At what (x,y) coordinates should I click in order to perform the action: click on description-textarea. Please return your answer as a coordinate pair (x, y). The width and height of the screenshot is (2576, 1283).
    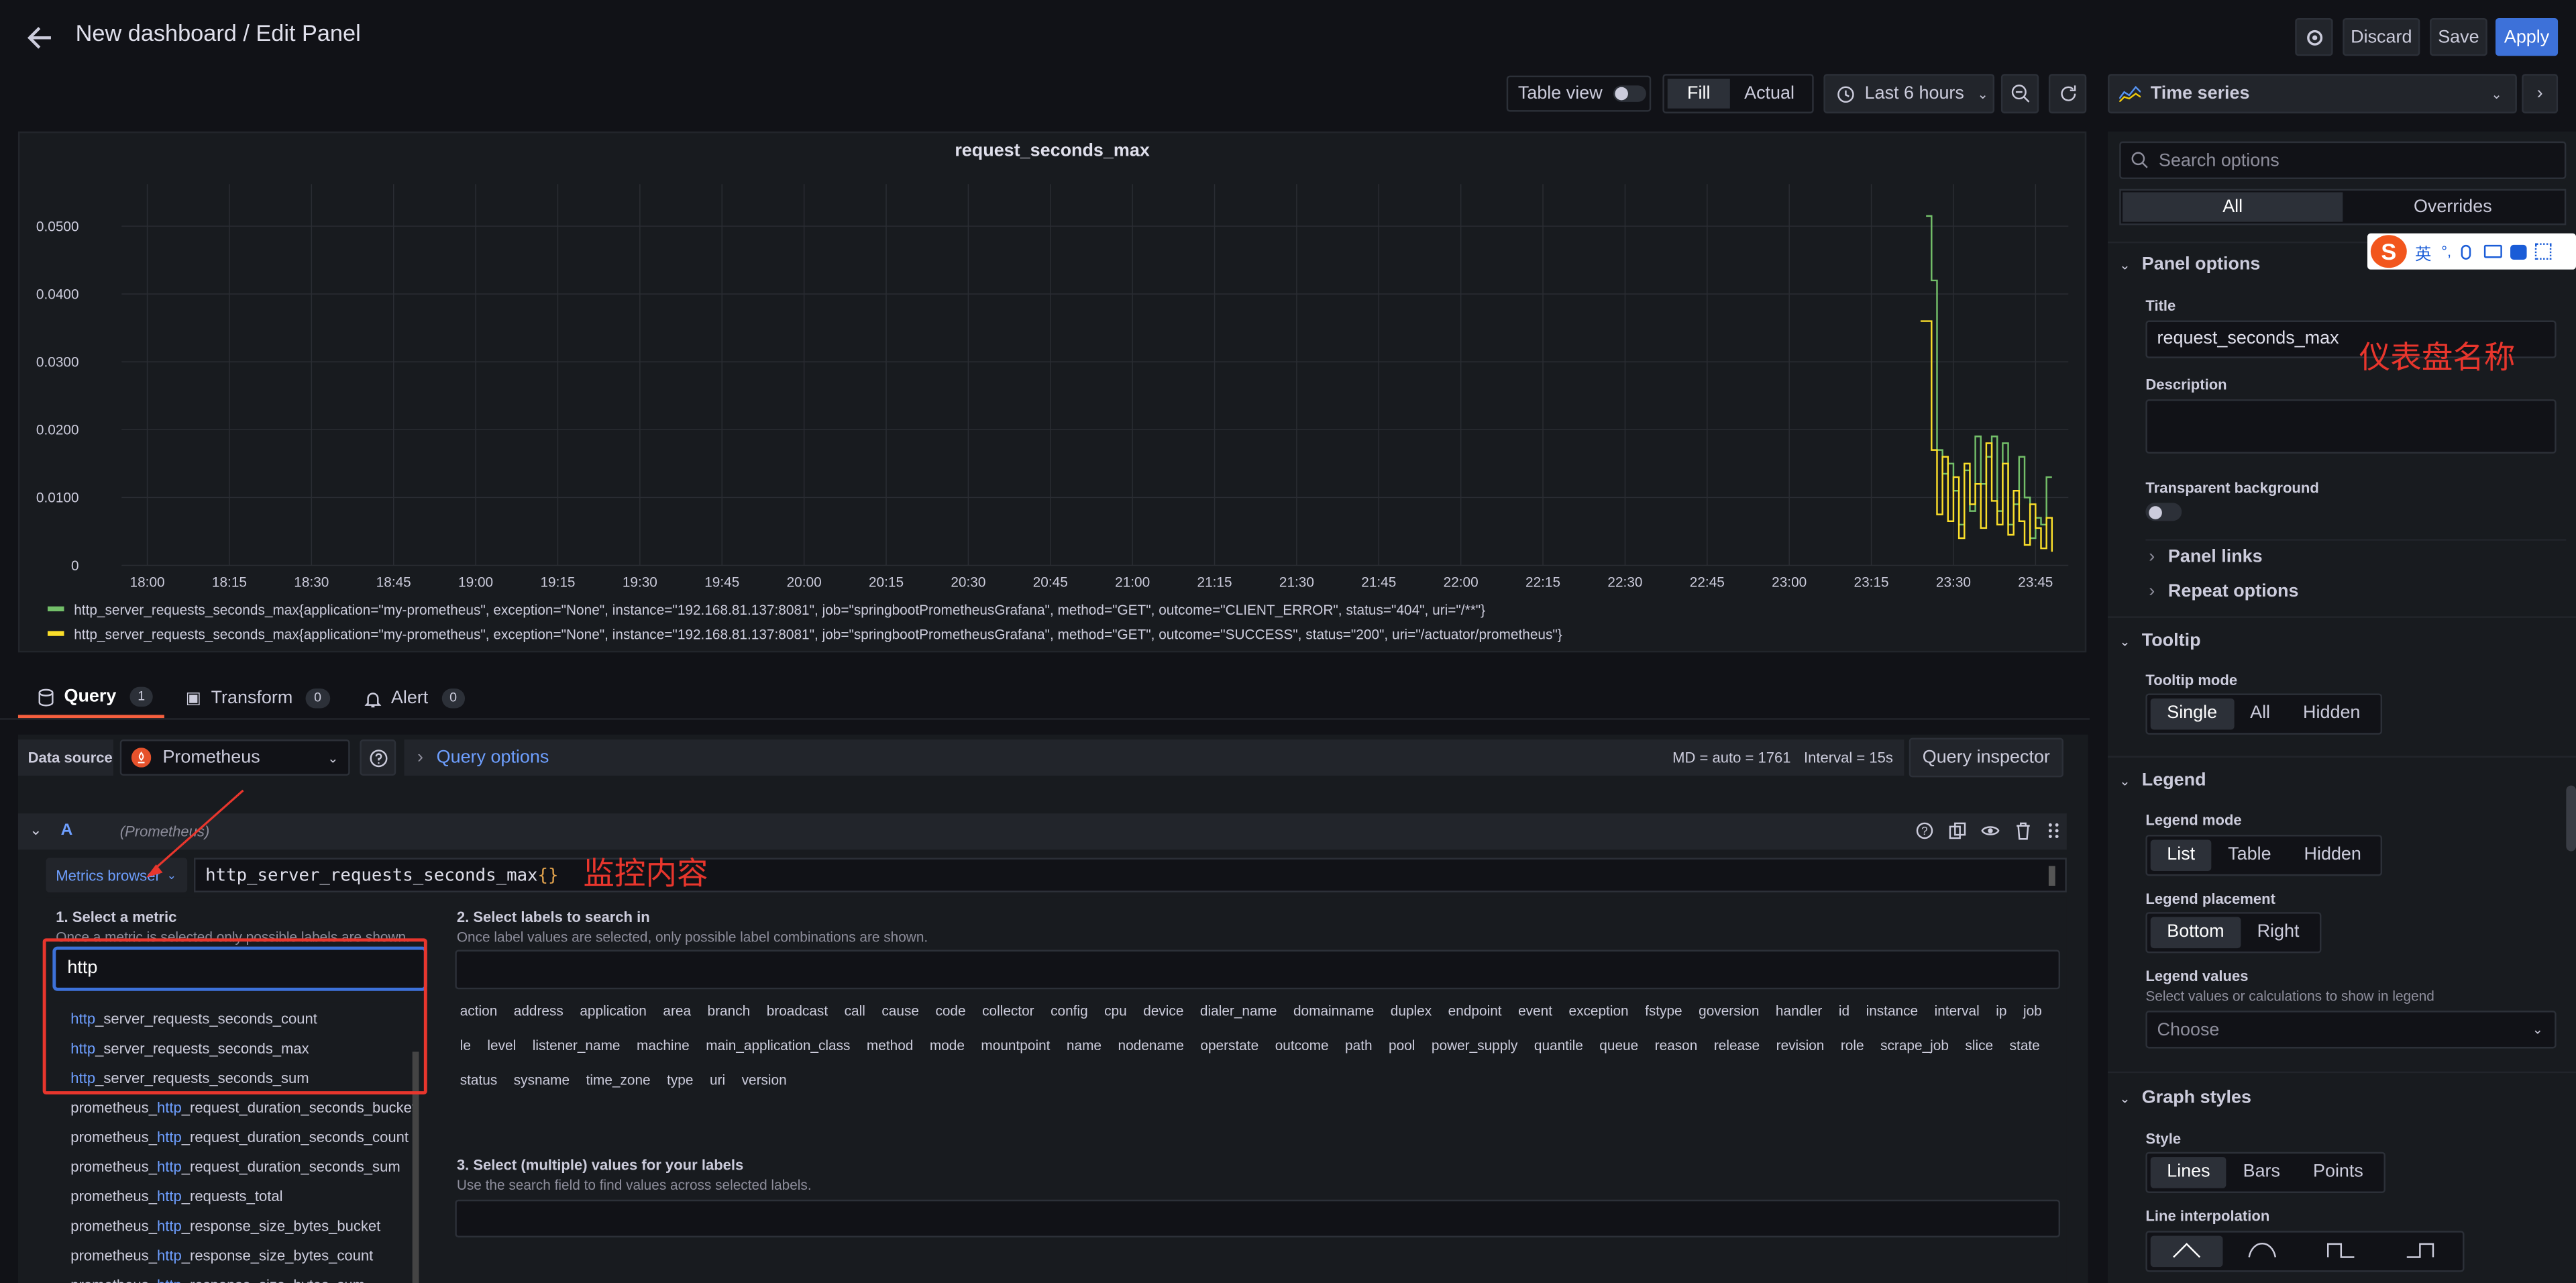
    Looking at the image, I should click on (2351, 426).